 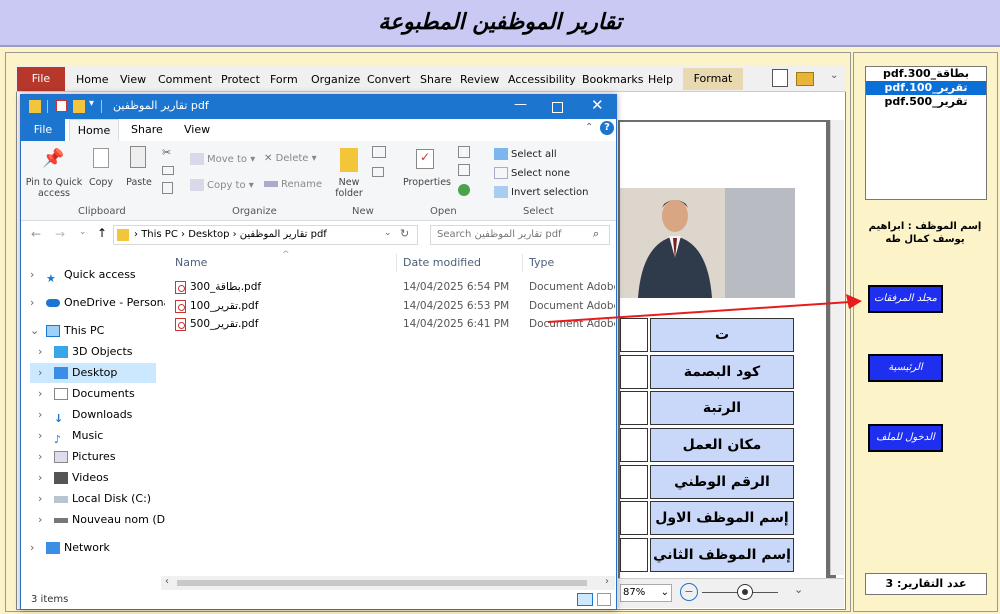 I want to click on search-input: Search تقارير الموظفين pdf, so click(x=499, y=234).